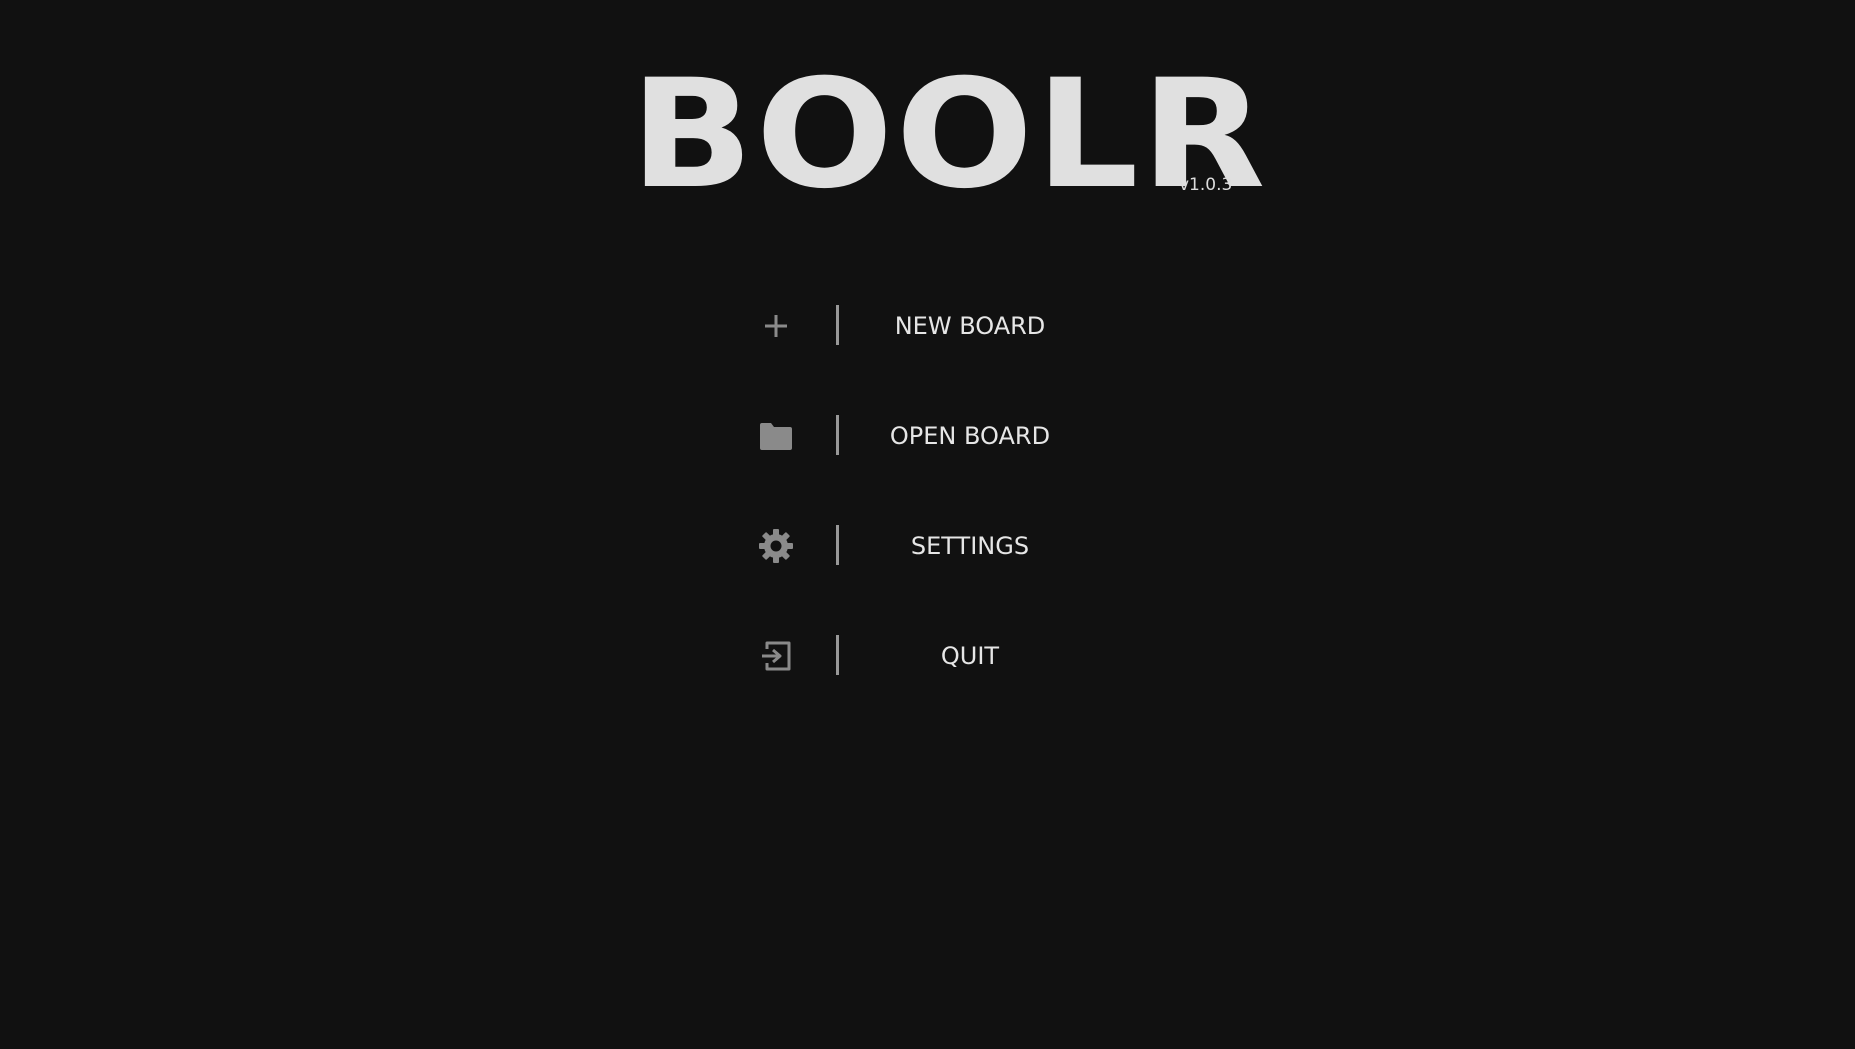 The image size is (1855, 1049). I want to click on settings-label: SETTINGS, so click(970, 546).